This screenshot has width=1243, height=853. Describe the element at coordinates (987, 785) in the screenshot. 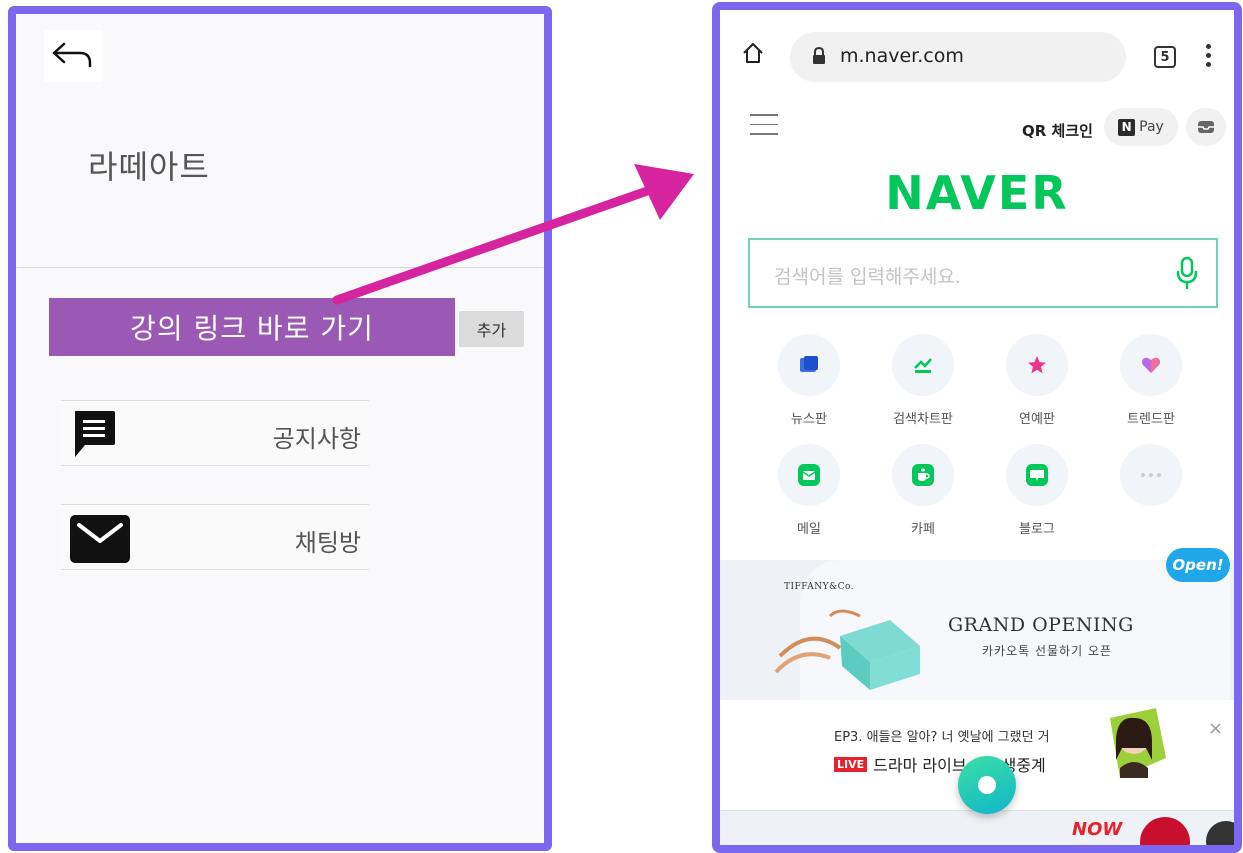

I see `green-dot-button` at that location.